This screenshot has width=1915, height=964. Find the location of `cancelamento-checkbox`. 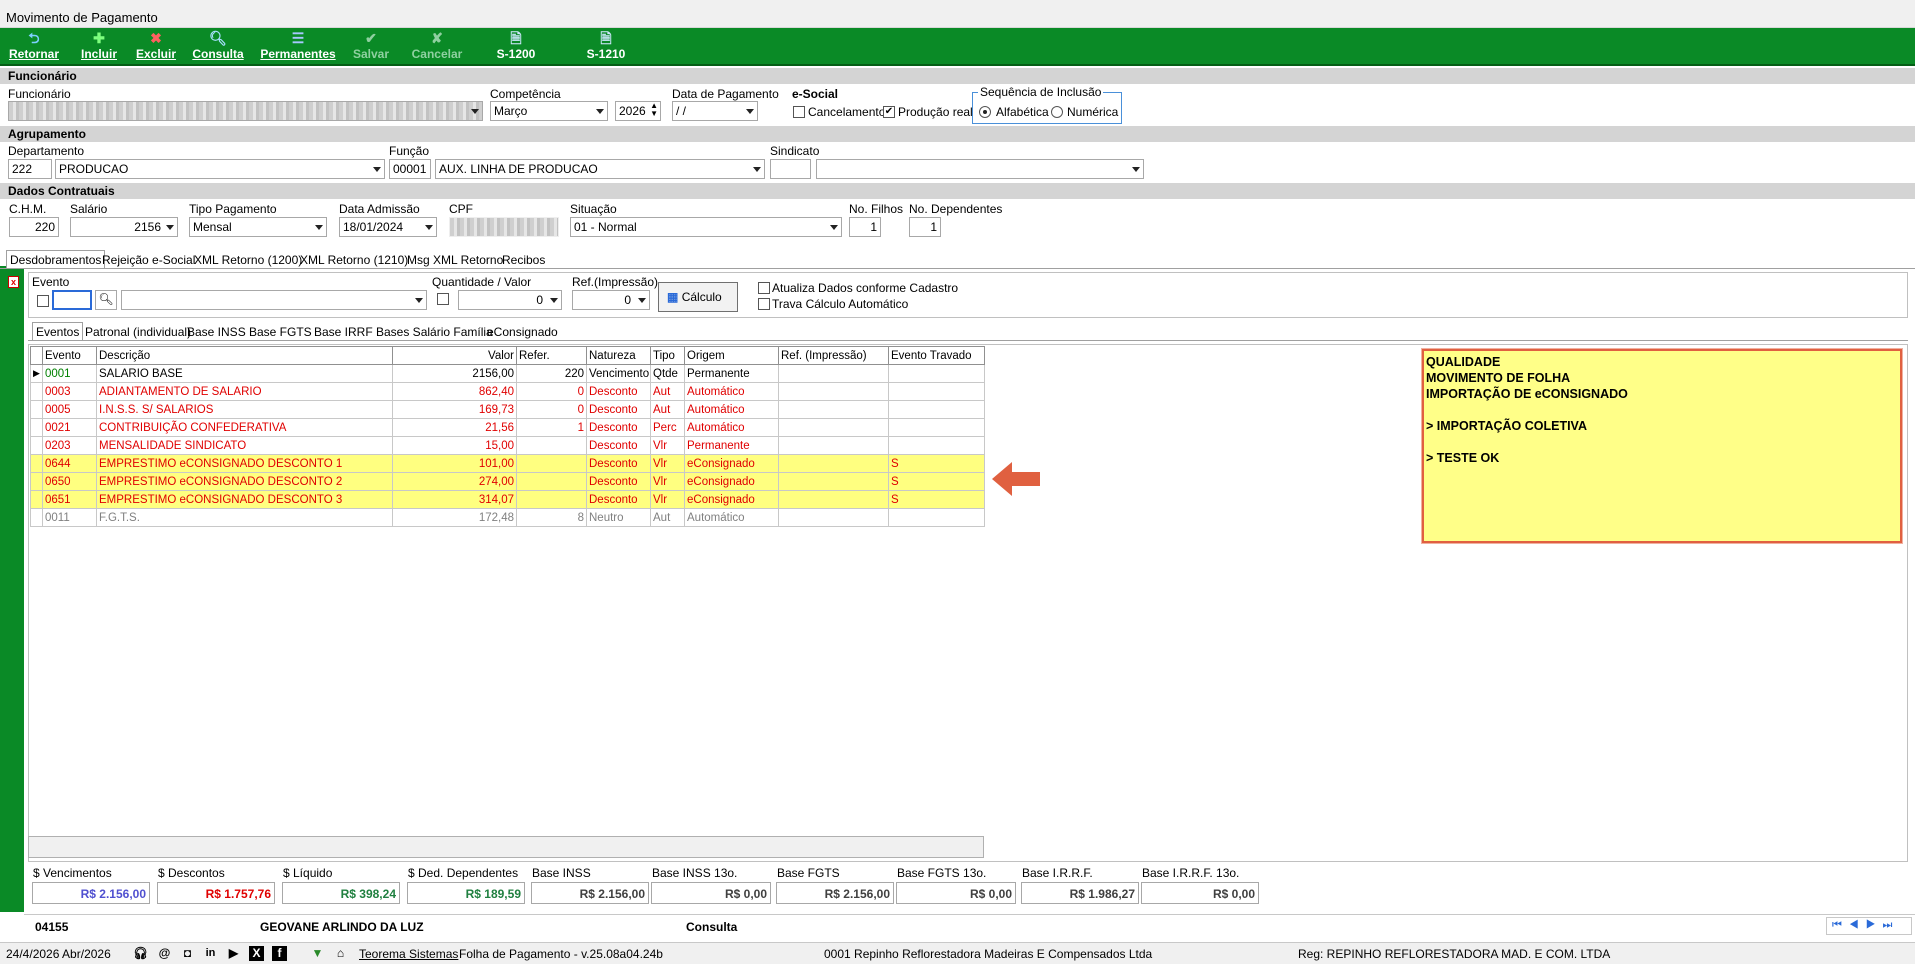

cancelamento-checkbox is located at coordinates (799, 112).